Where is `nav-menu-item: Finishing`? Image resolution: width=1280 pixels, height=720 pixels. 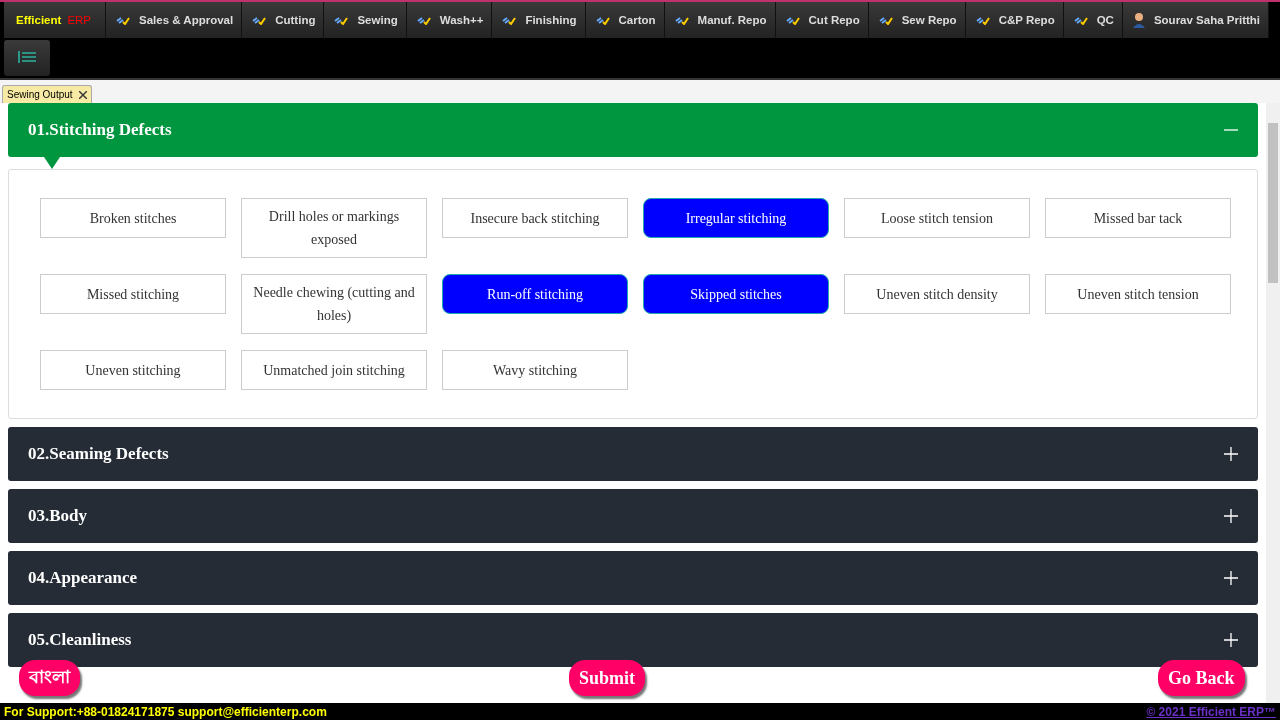
nav-menu-item: Finishing is located at coordinates (539, 20).